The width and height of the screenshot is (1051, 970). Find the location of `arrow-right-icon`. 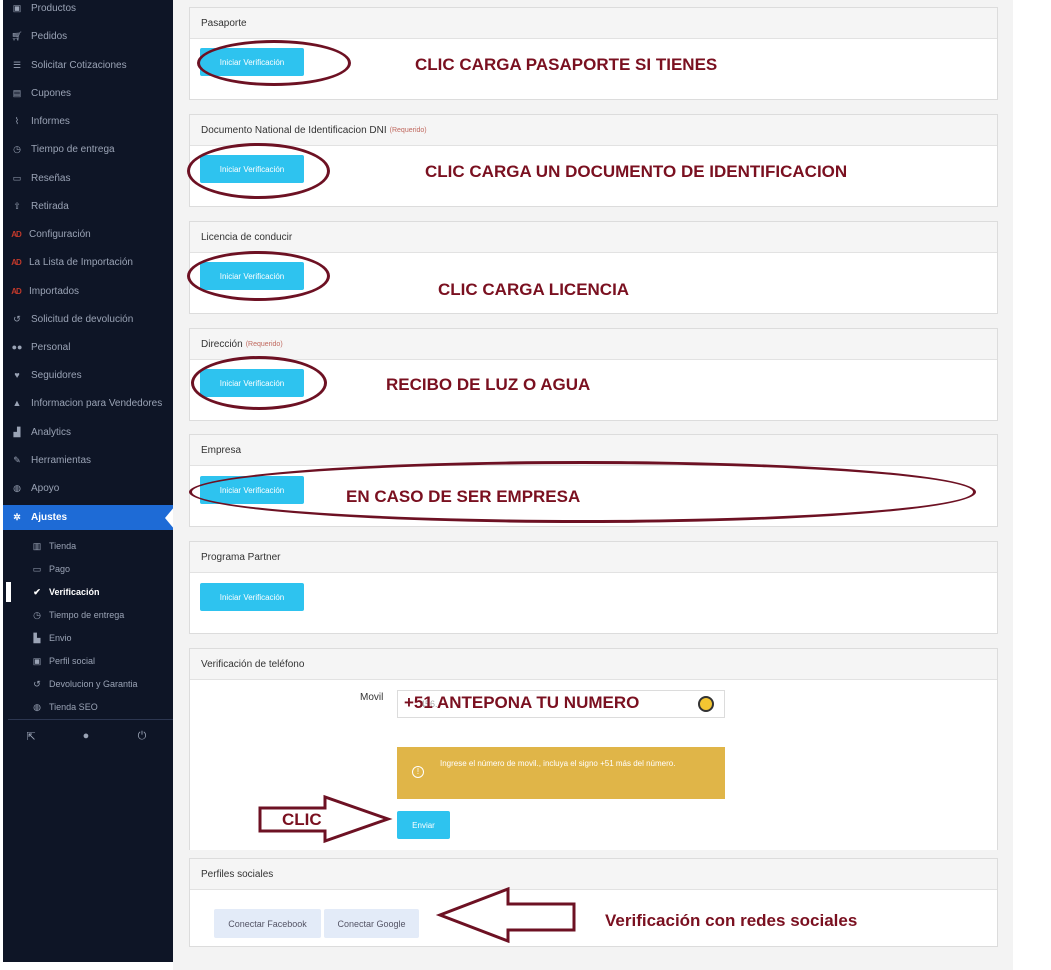

arrow-right-icon is located at coordinates (325, 819).